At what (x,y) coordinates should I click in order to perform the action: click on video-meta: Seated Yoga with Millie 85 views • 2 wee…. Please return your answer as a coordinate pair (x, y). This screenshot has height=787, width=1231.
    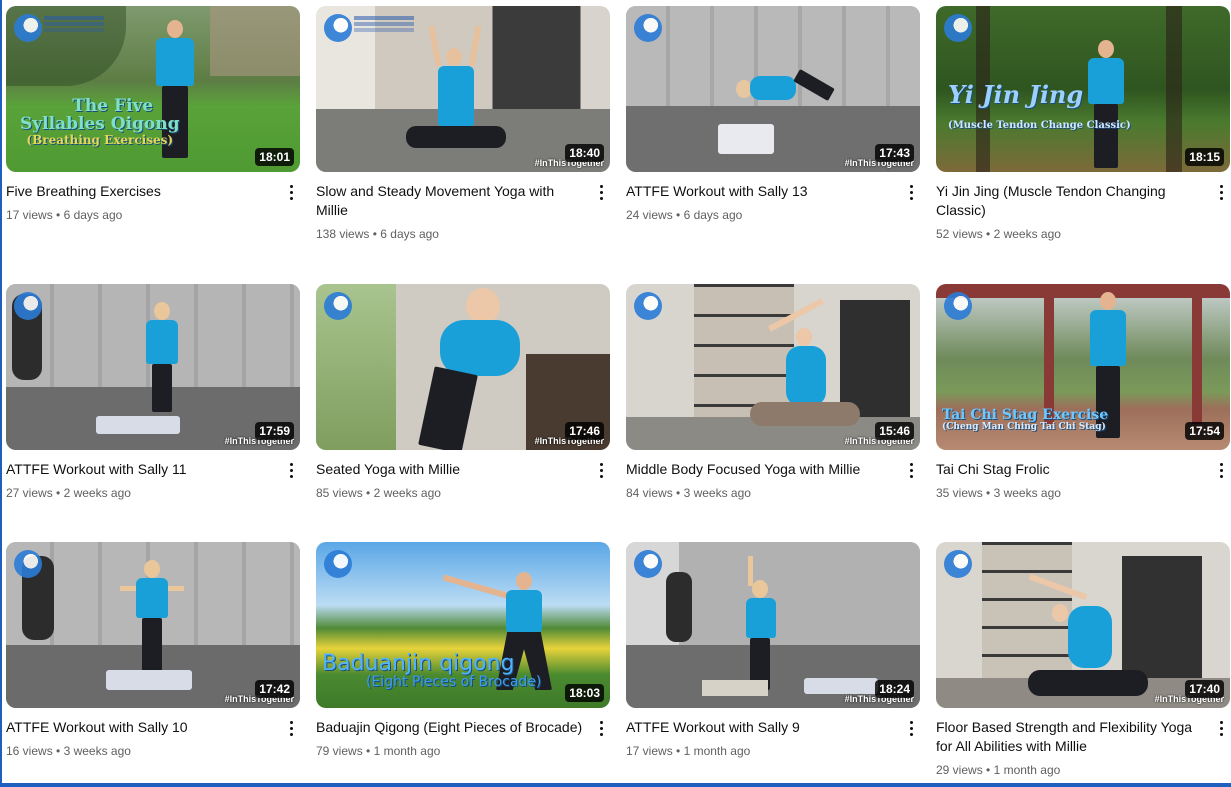
    Looking at the image, I should click on (463, 475).